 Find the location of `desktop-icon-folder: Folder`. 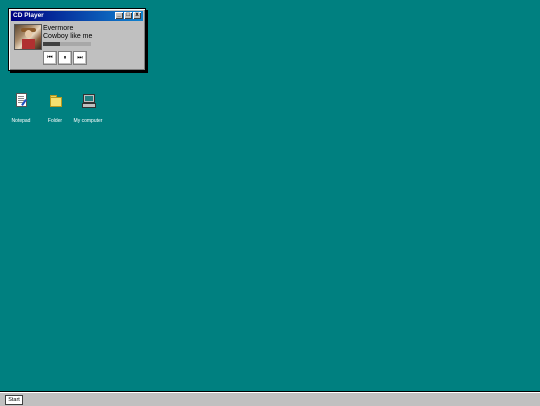

desktop-icon-folder: Folder is located at coordinates (55, 108).